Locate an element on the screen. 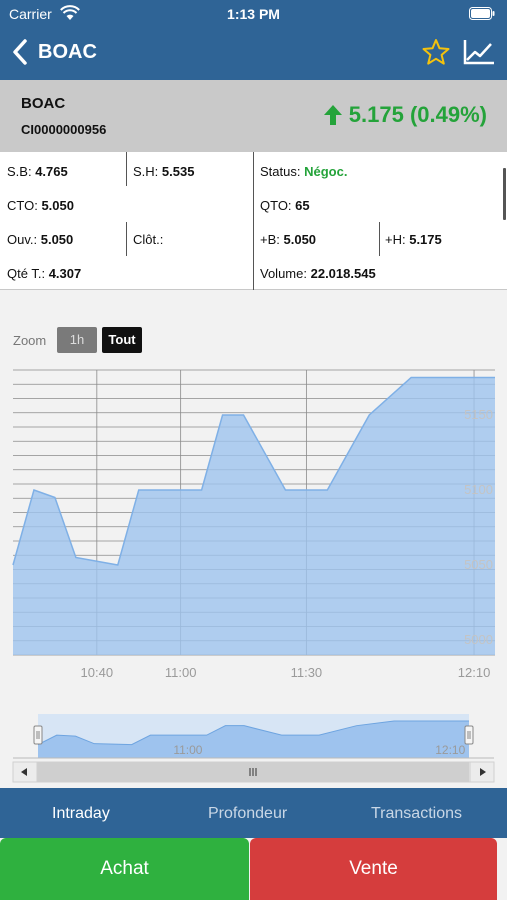  zoom-1h-button: 1h is located at coordinates (77, 340).